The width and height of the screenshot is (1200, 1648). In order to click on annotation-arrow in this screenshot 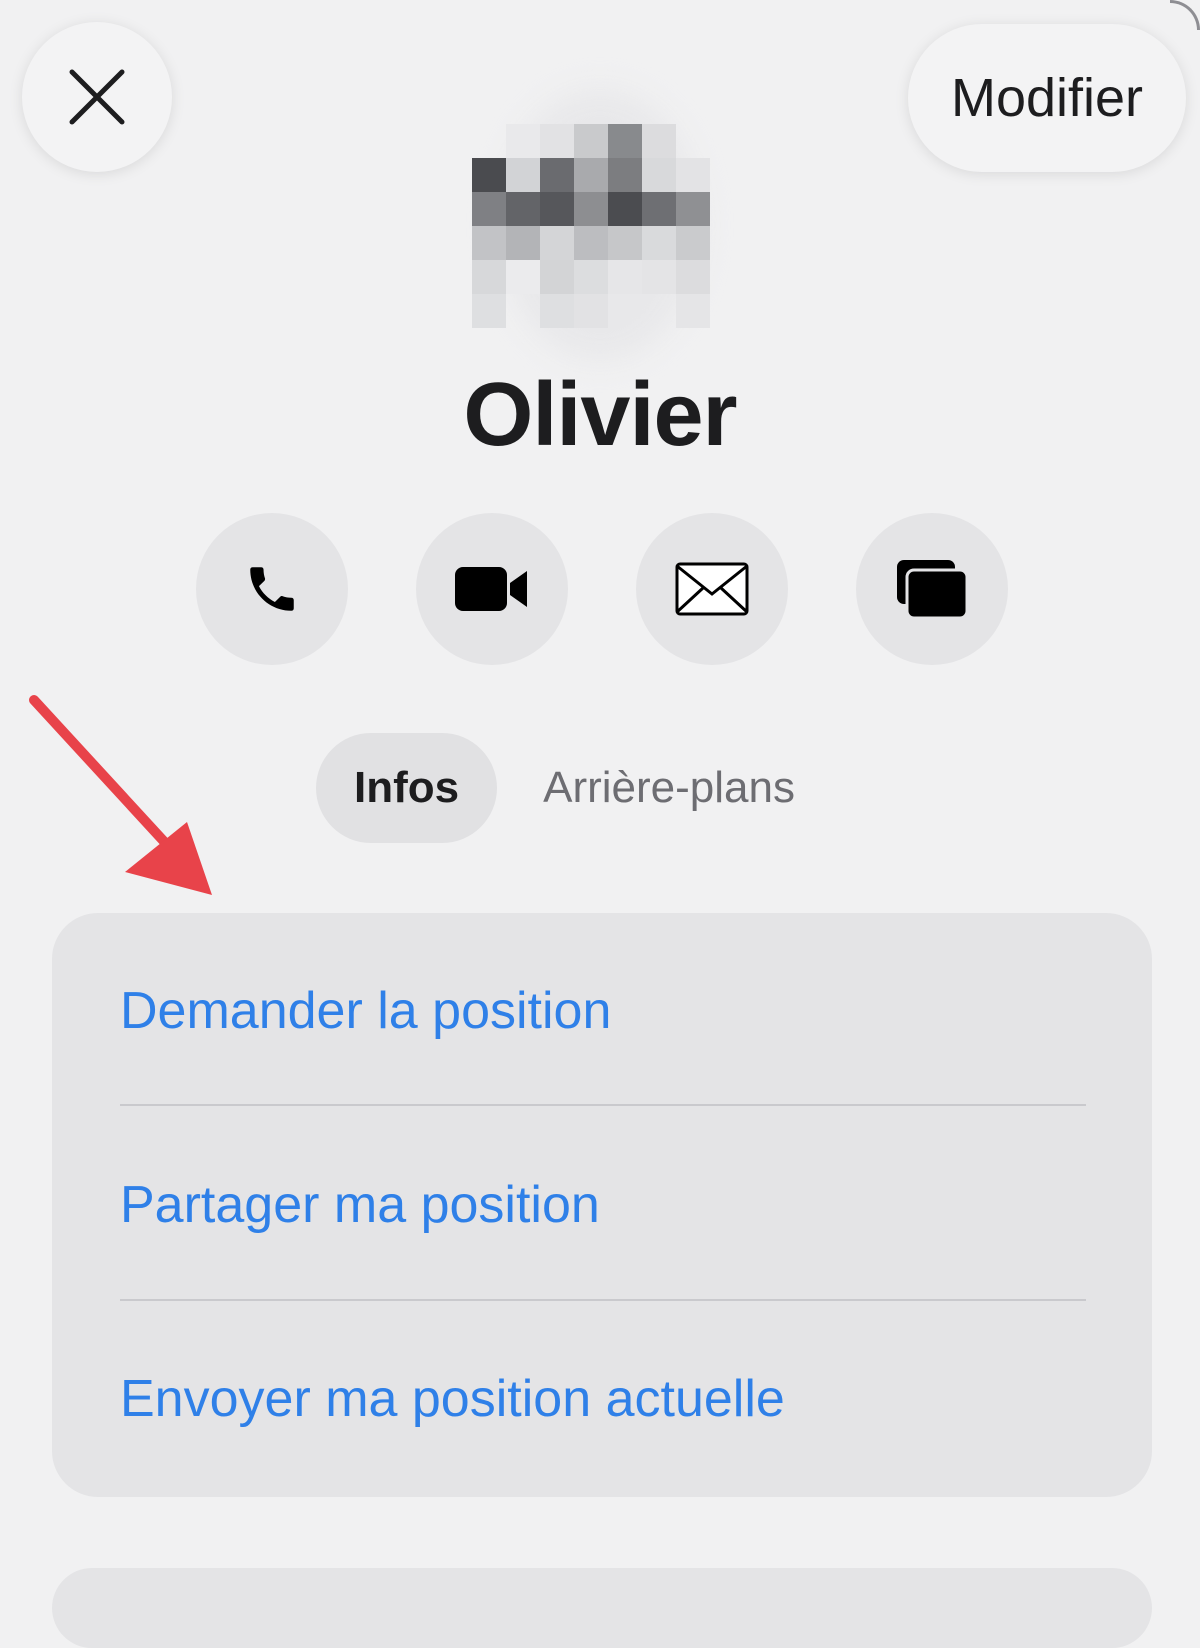, I will do `click(120, 795)`.